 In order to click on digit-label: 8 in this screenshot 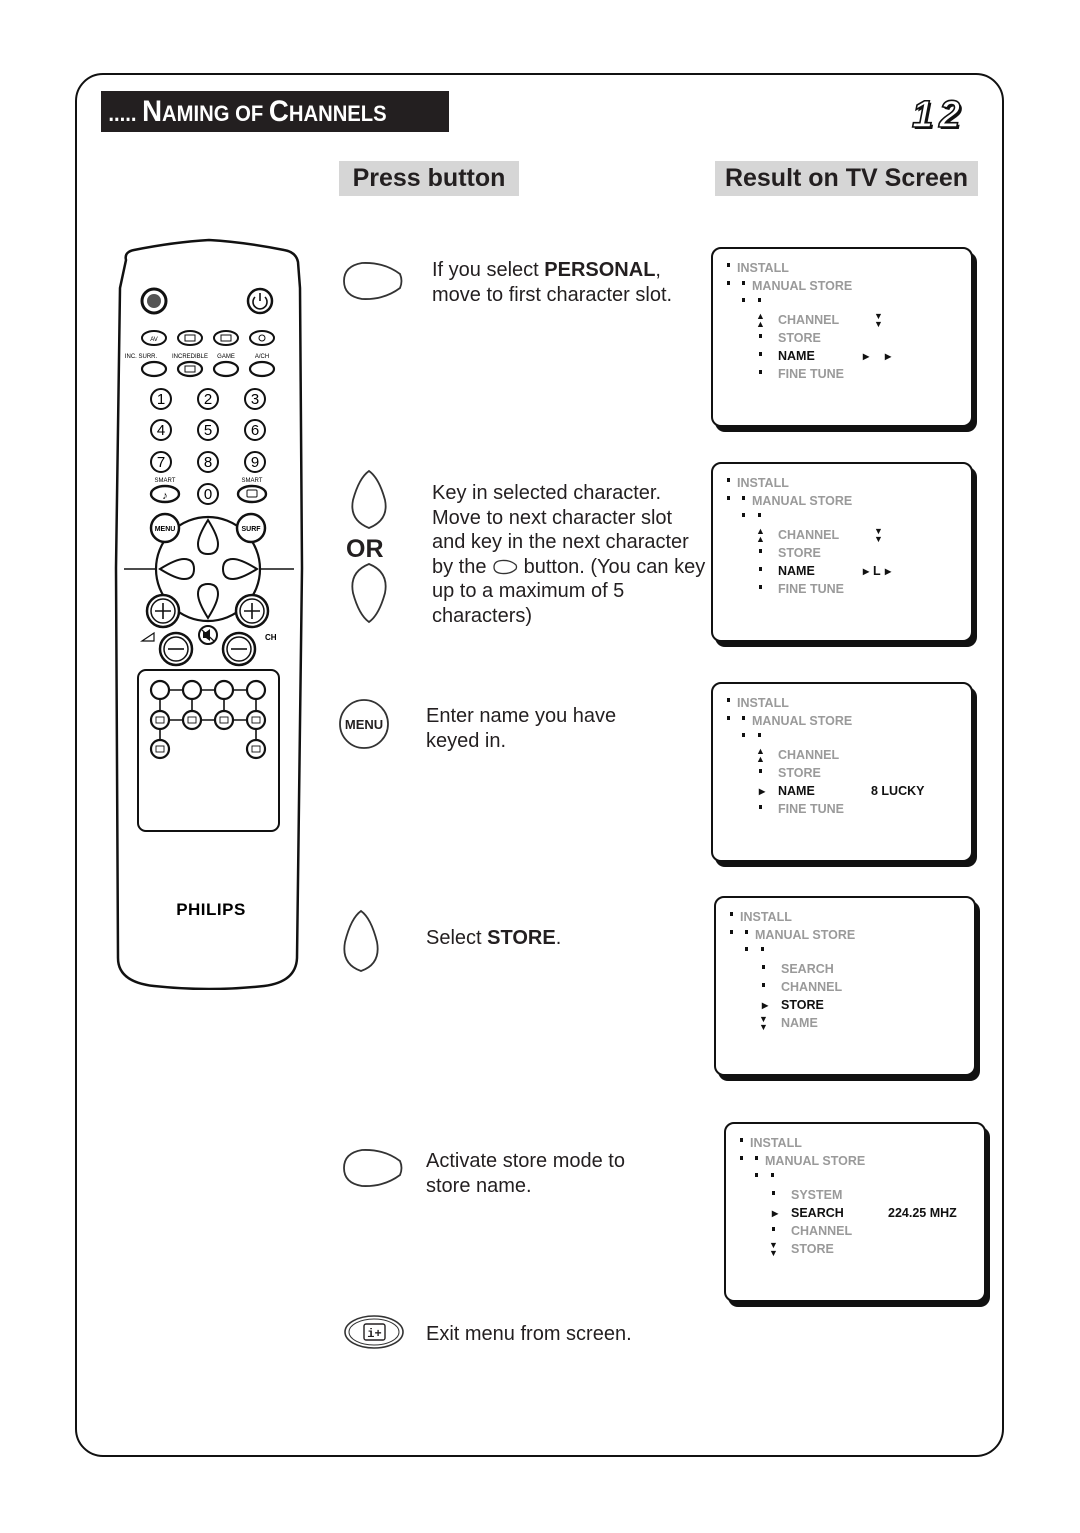, I will do `click(208, 462)`.